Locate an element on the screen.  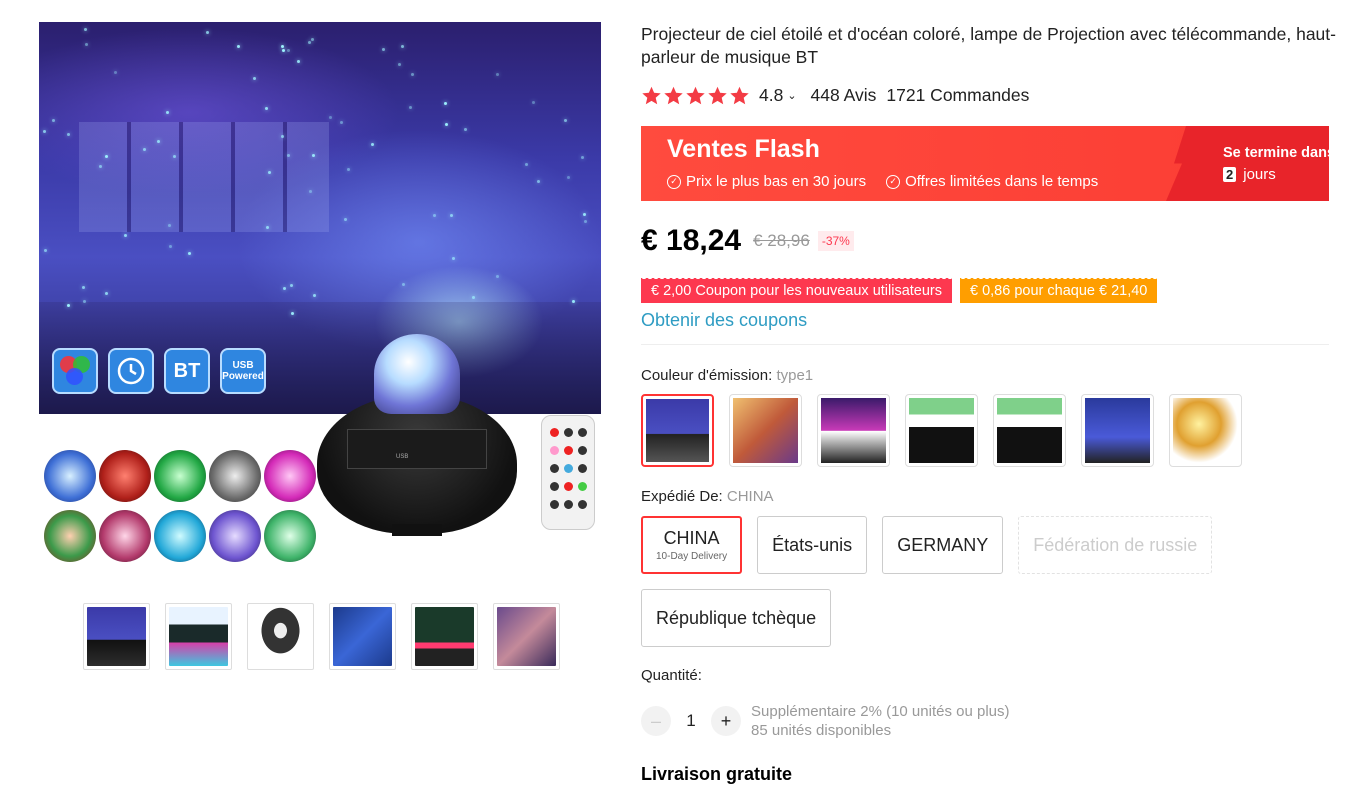
get-coupons-link: Obtenir des coupons is located at coordinates (724, 320).